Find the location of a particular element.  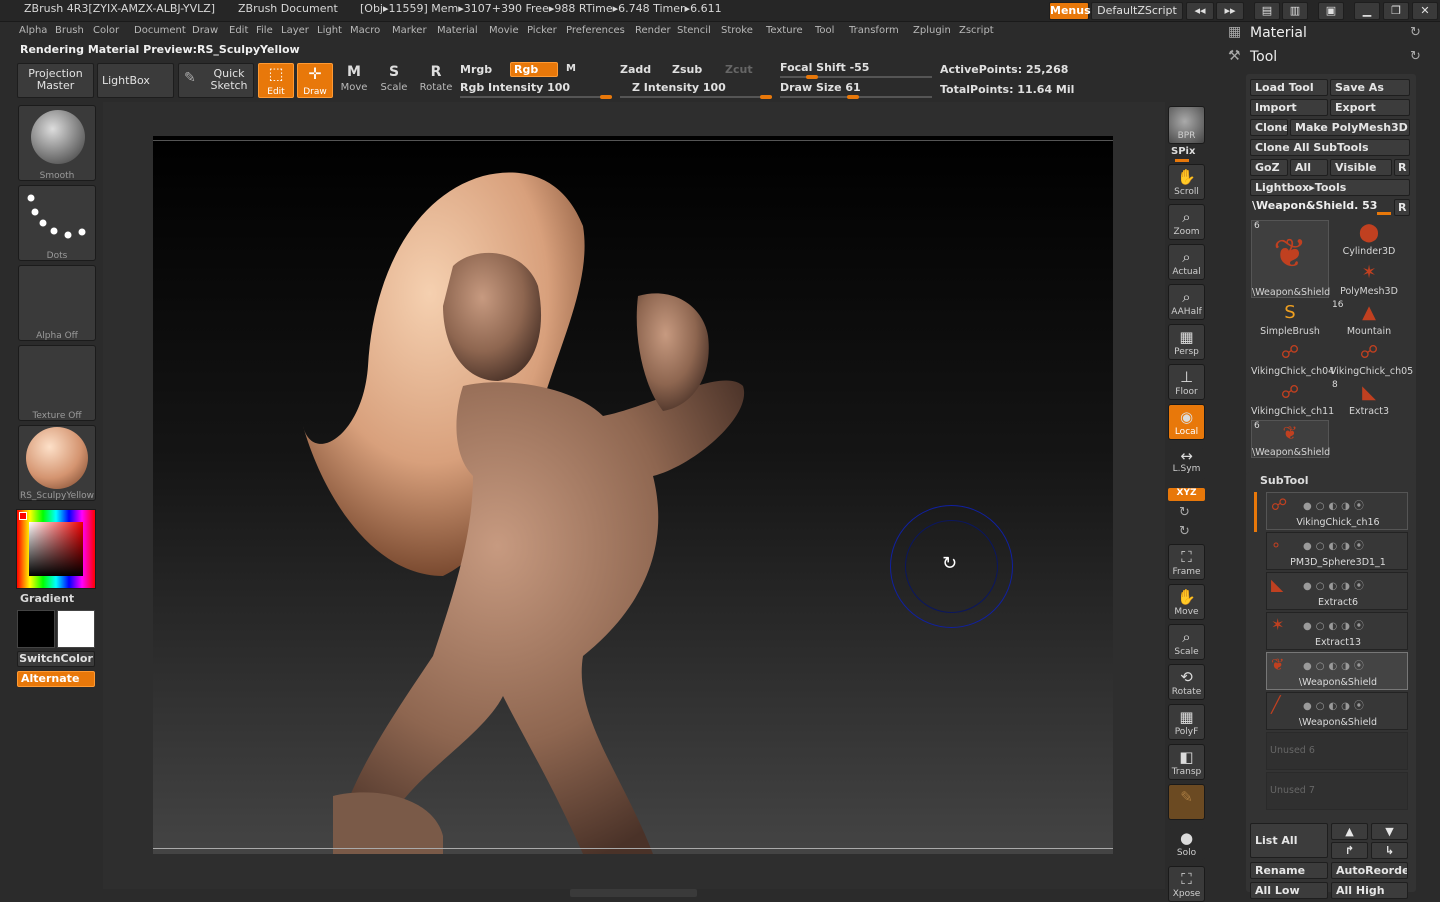

tool-thumb-weapon-shield-2: 6 ❦ \Weapon&Shield is located at coordinates (1290, 439).